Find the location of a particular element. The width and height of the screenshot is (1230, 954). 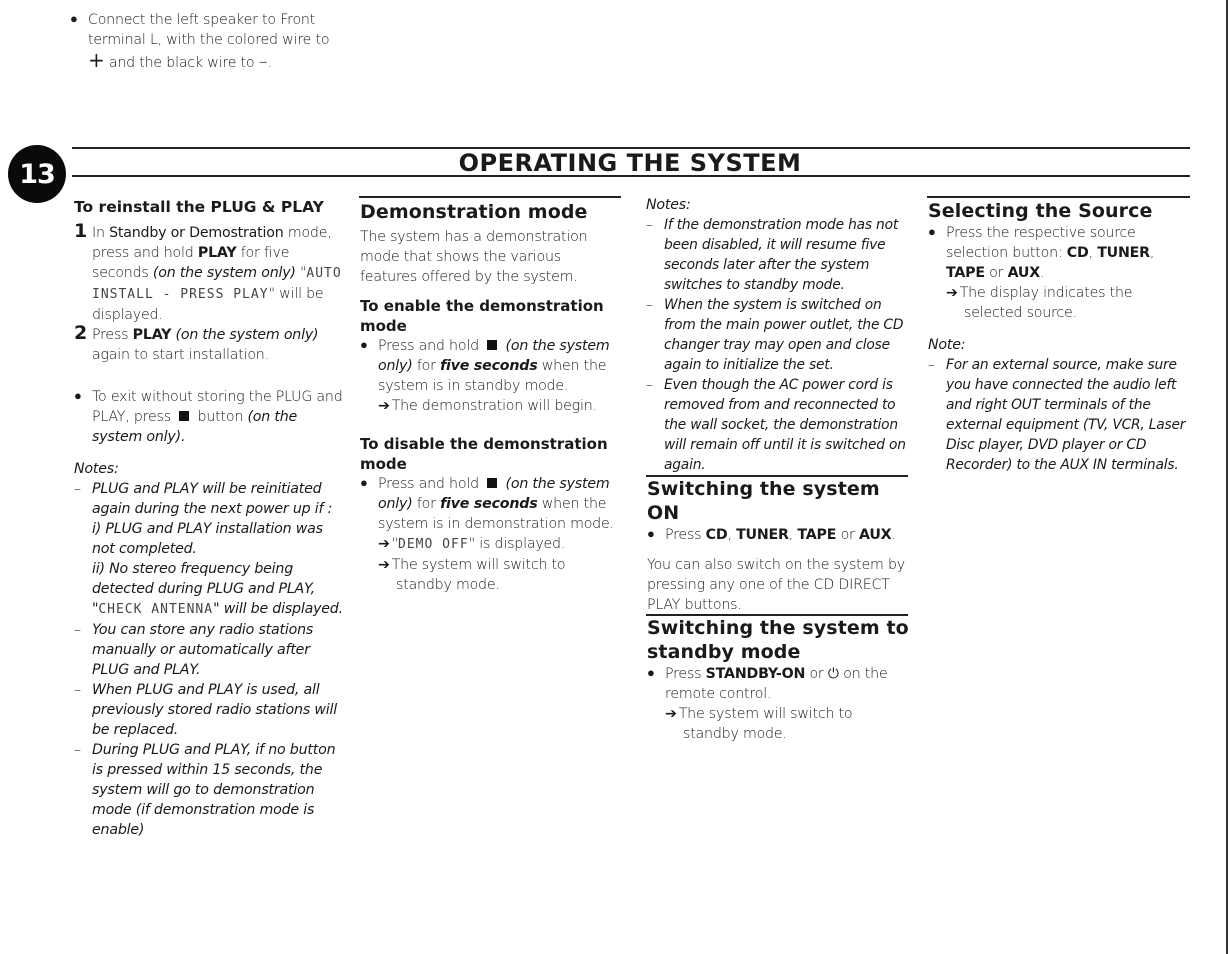

instruction-line: . is located at coordinates (270, 63).